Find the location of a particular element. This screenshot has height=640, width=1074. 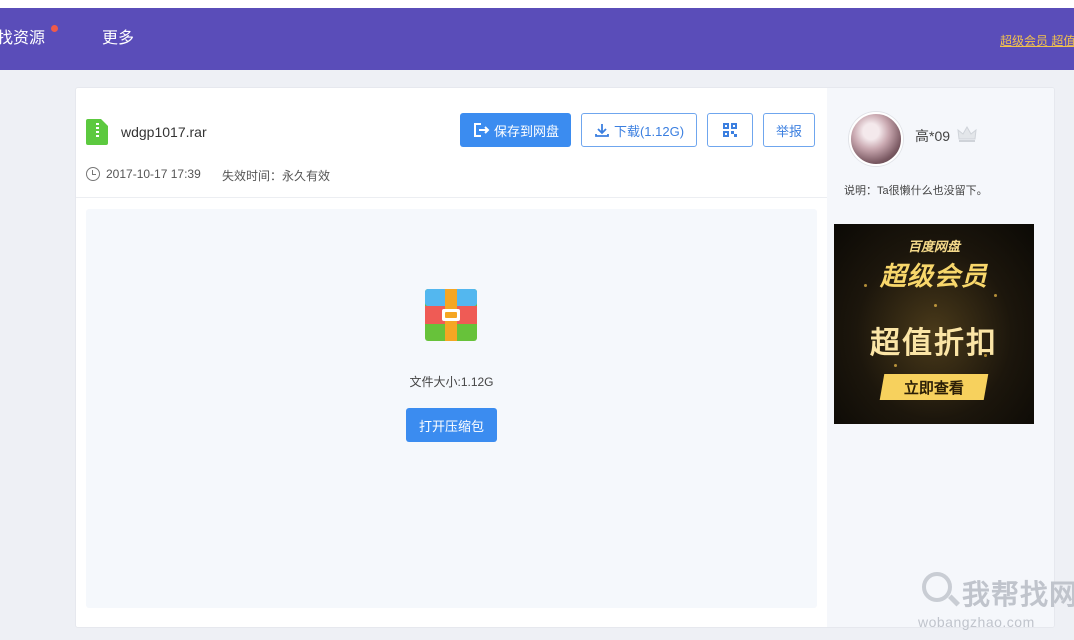

ad-title: 超级会员 is located at coordinates (933, 276).